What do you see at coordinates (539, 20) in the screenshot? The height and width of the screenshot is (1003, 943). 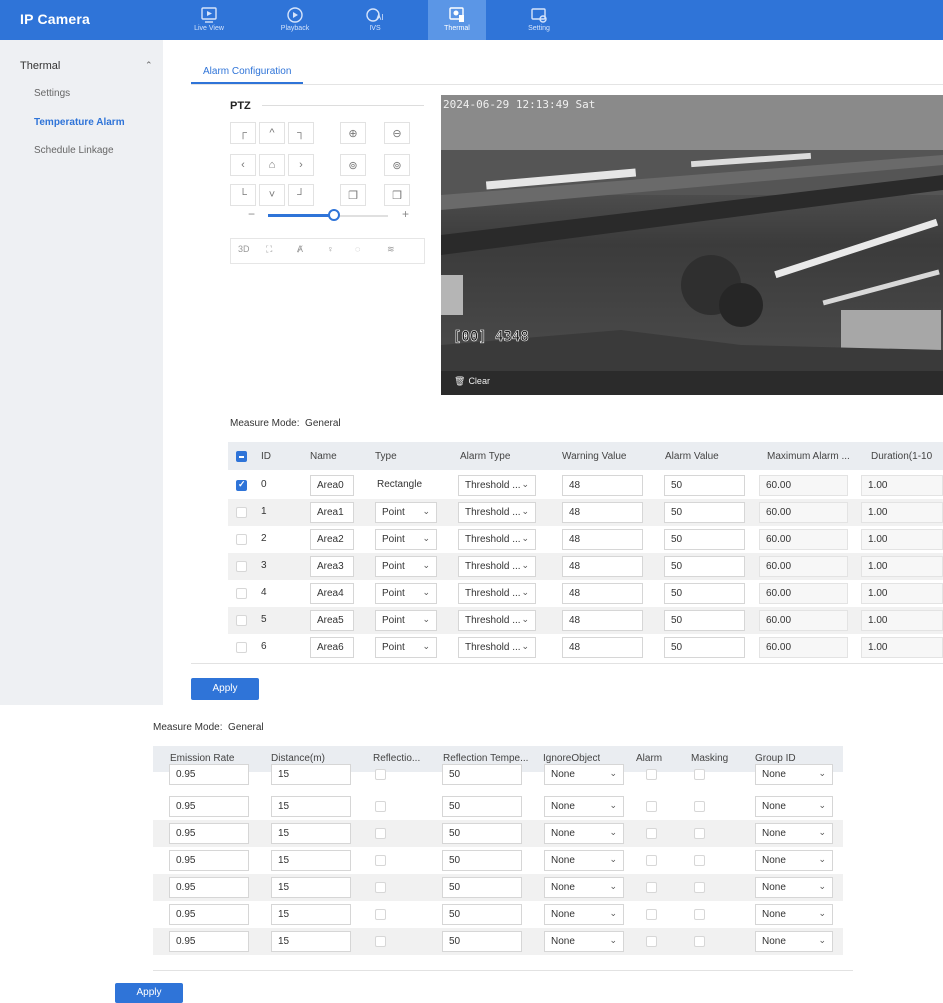 I see `nav-setting: Setting` at bounding box center [539, 20].